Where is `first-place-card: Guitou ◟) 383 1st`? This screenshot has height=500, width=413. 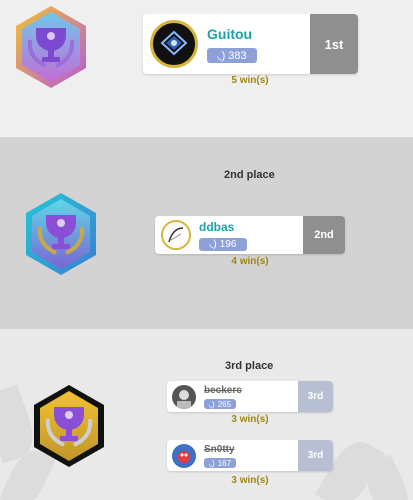 first-place-card: Guitou ◟) 383 1st is located at coordinates (250, 44).